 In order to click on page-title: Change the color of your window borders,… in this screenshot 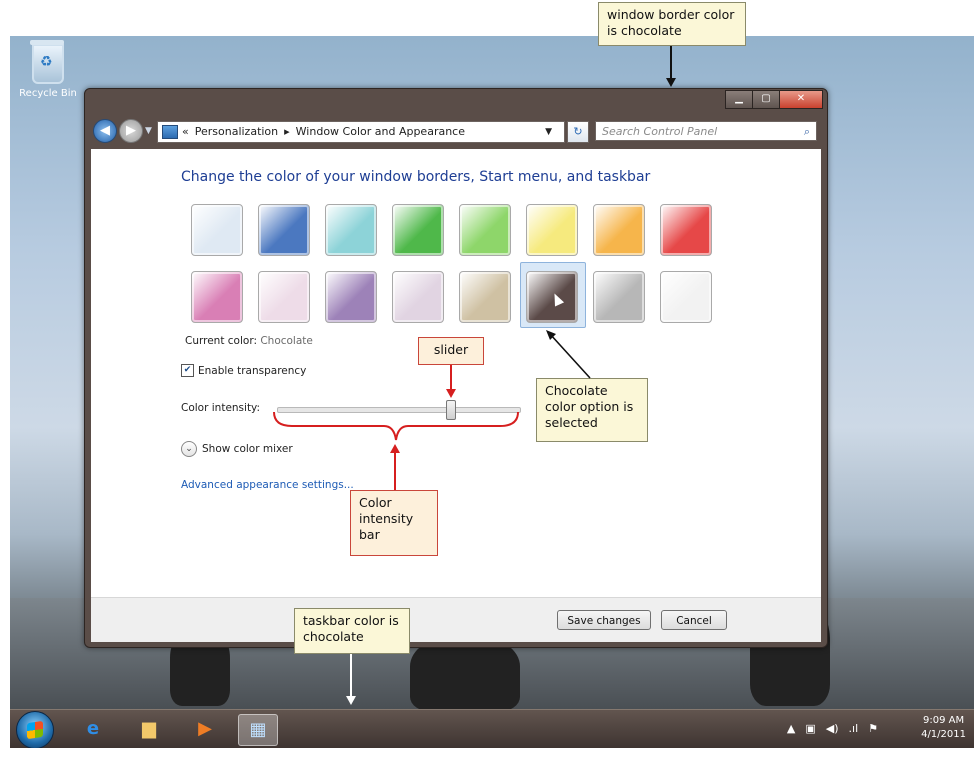, I will do `click(416, 177)`.